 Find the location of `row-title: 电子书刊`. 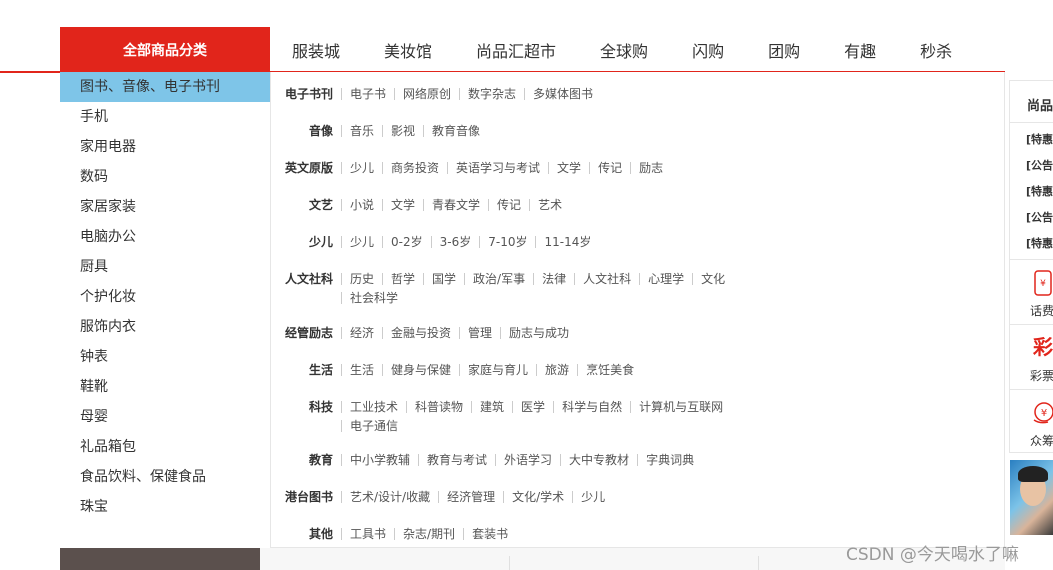

row-title: 电子书刊 is located at coordinates (306, 94).